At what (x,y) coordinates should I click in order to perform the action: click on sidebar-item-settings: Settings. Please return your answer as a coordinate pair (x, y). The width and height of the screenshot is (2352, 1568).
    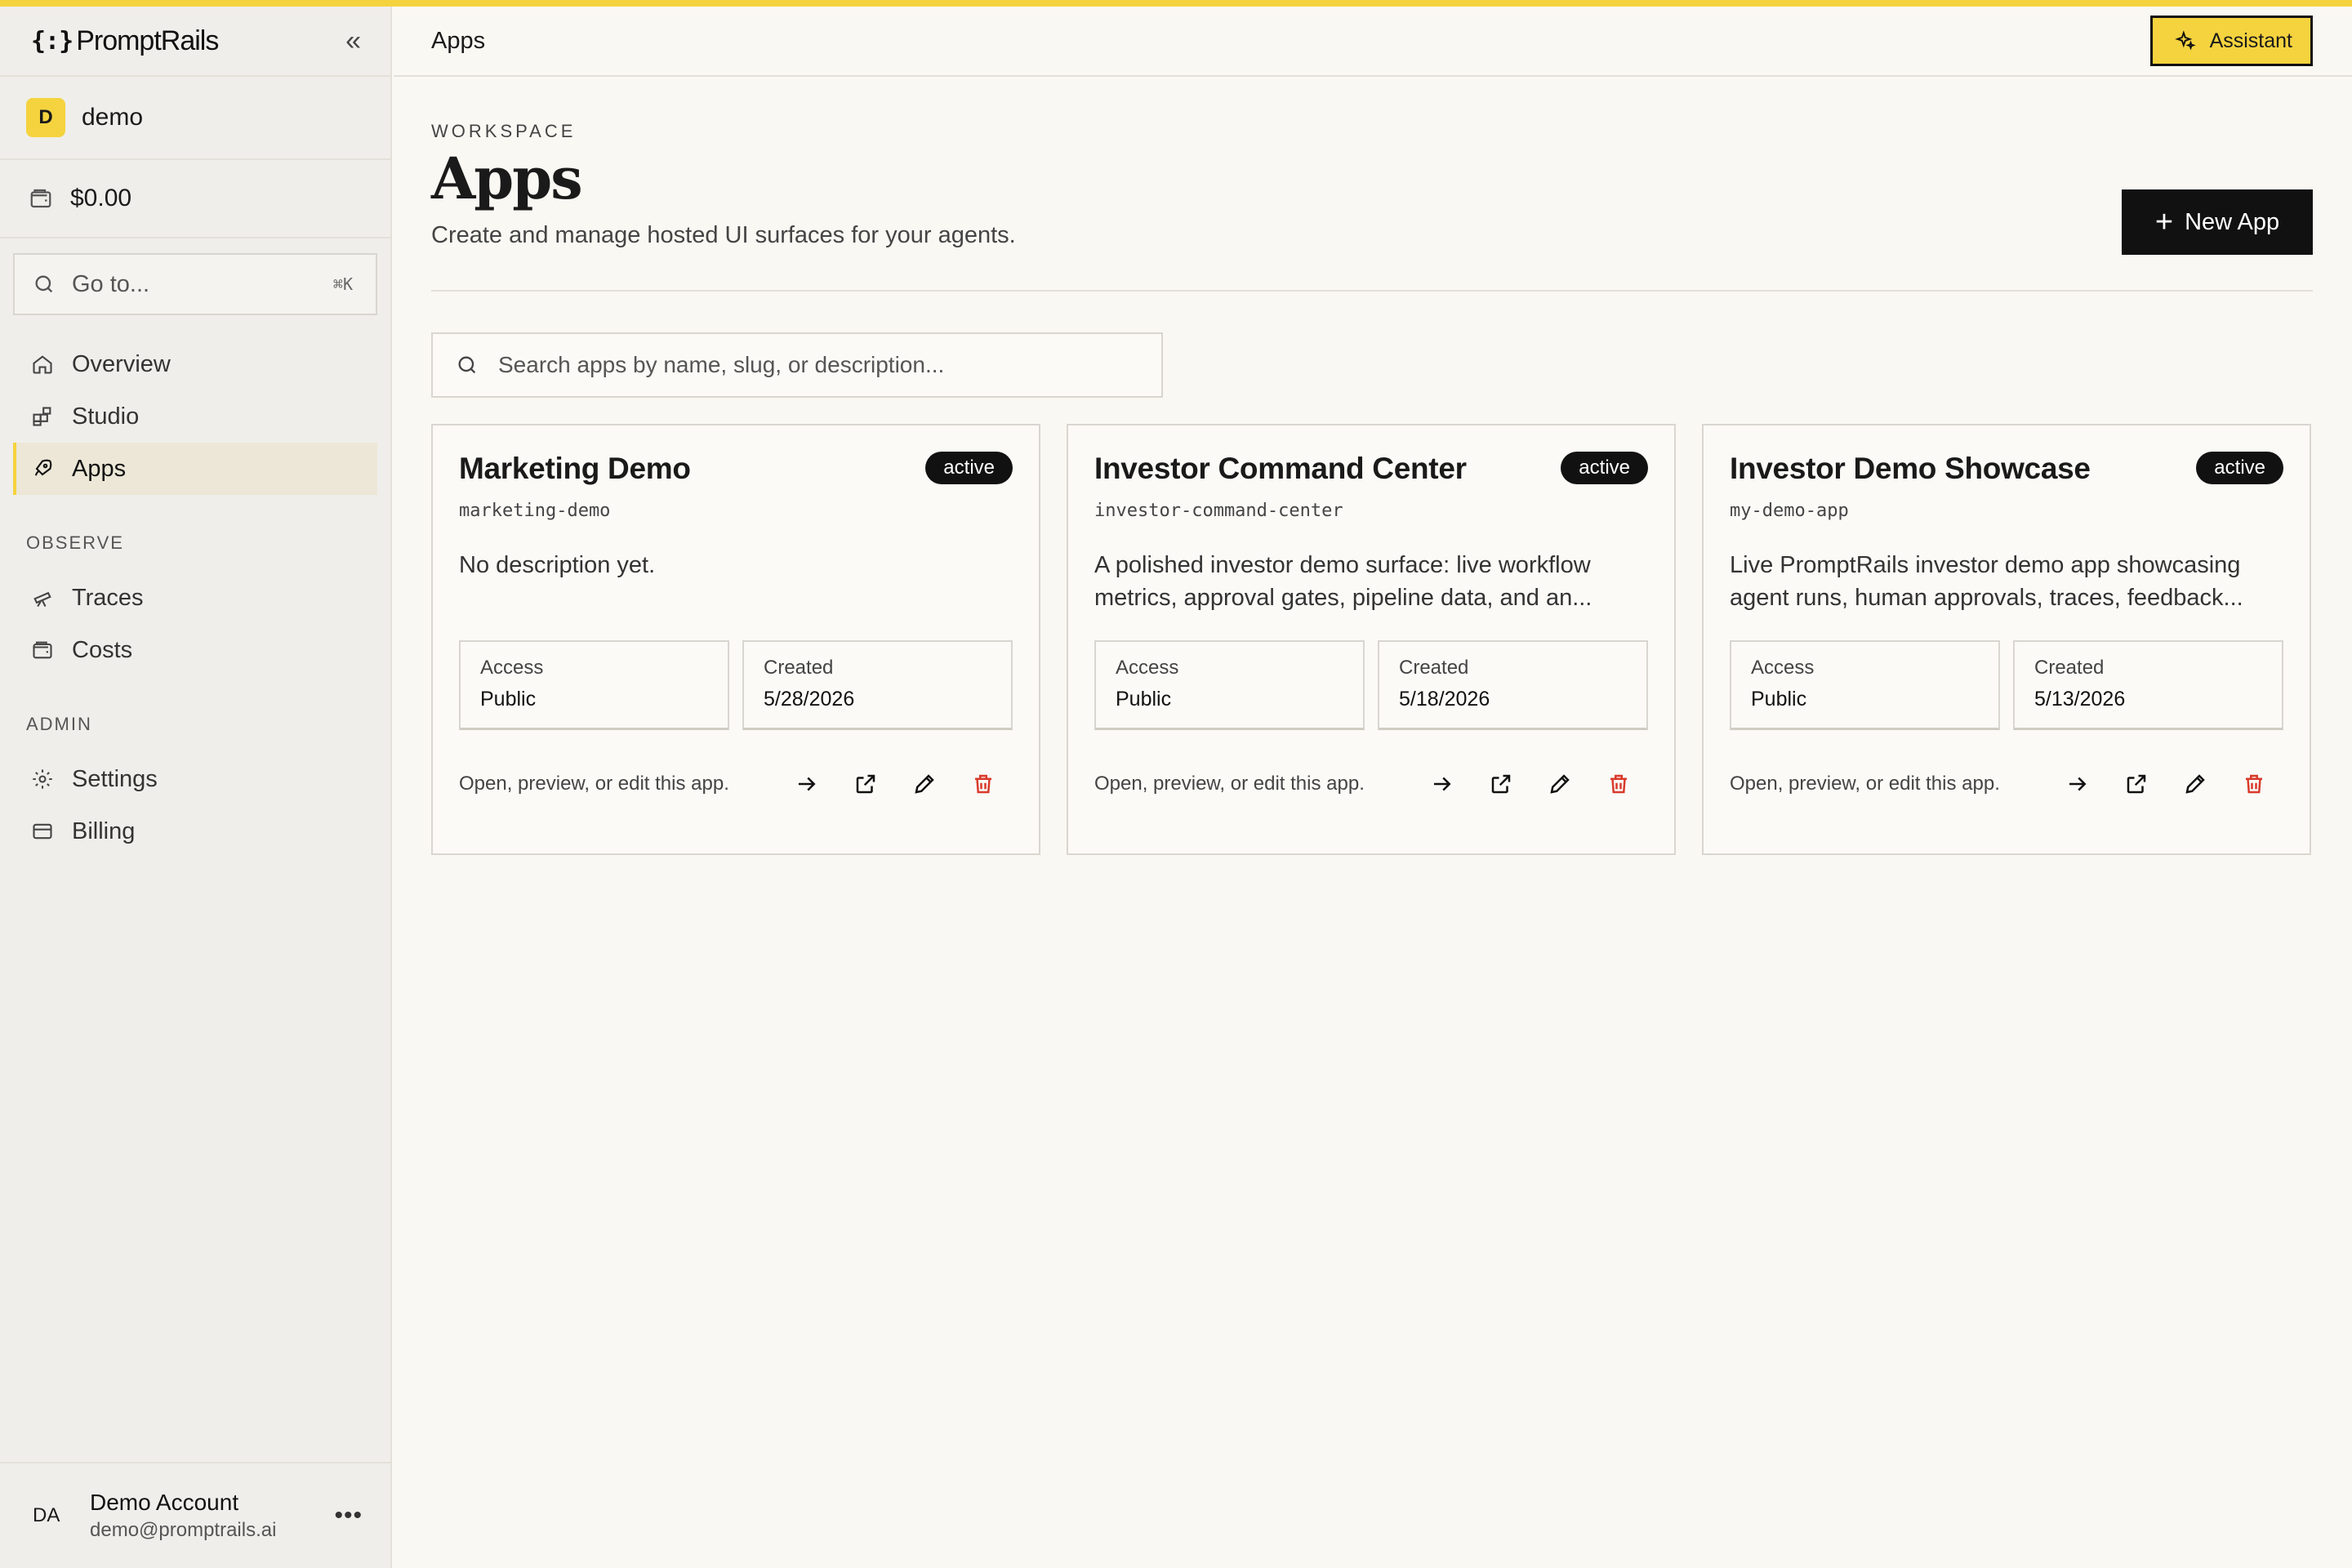
    Looking at the image, I should click on (195, 779).